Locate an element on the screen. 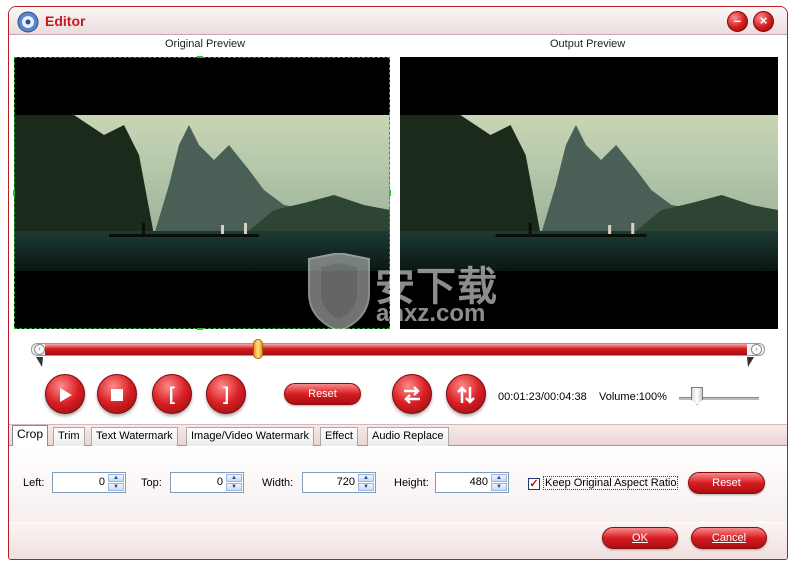  trim-start-marker is located at coordinates (39, 362).